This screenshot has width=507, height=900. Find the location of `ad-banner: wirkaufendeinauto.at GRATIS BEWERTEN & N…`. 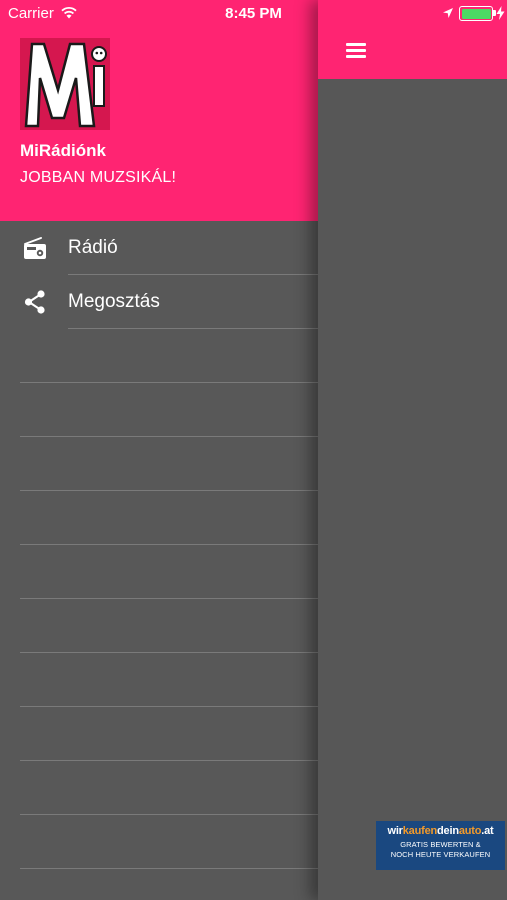

ad-banner: wirkaufendeinauto.at GRATIS BEWERTEN & N… is located at coordinates (440, 845).